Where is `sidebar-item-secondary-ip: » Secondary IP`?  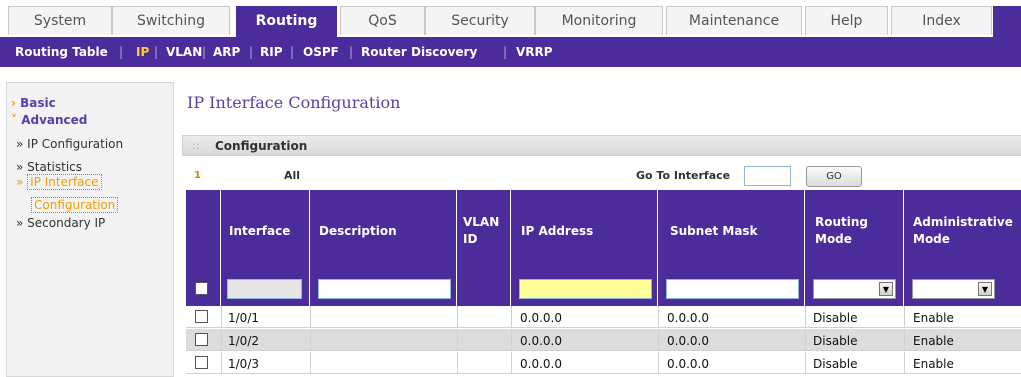
sidebar-item-secondary-ip: » Secondary IP is located at coordinates (60, 223).